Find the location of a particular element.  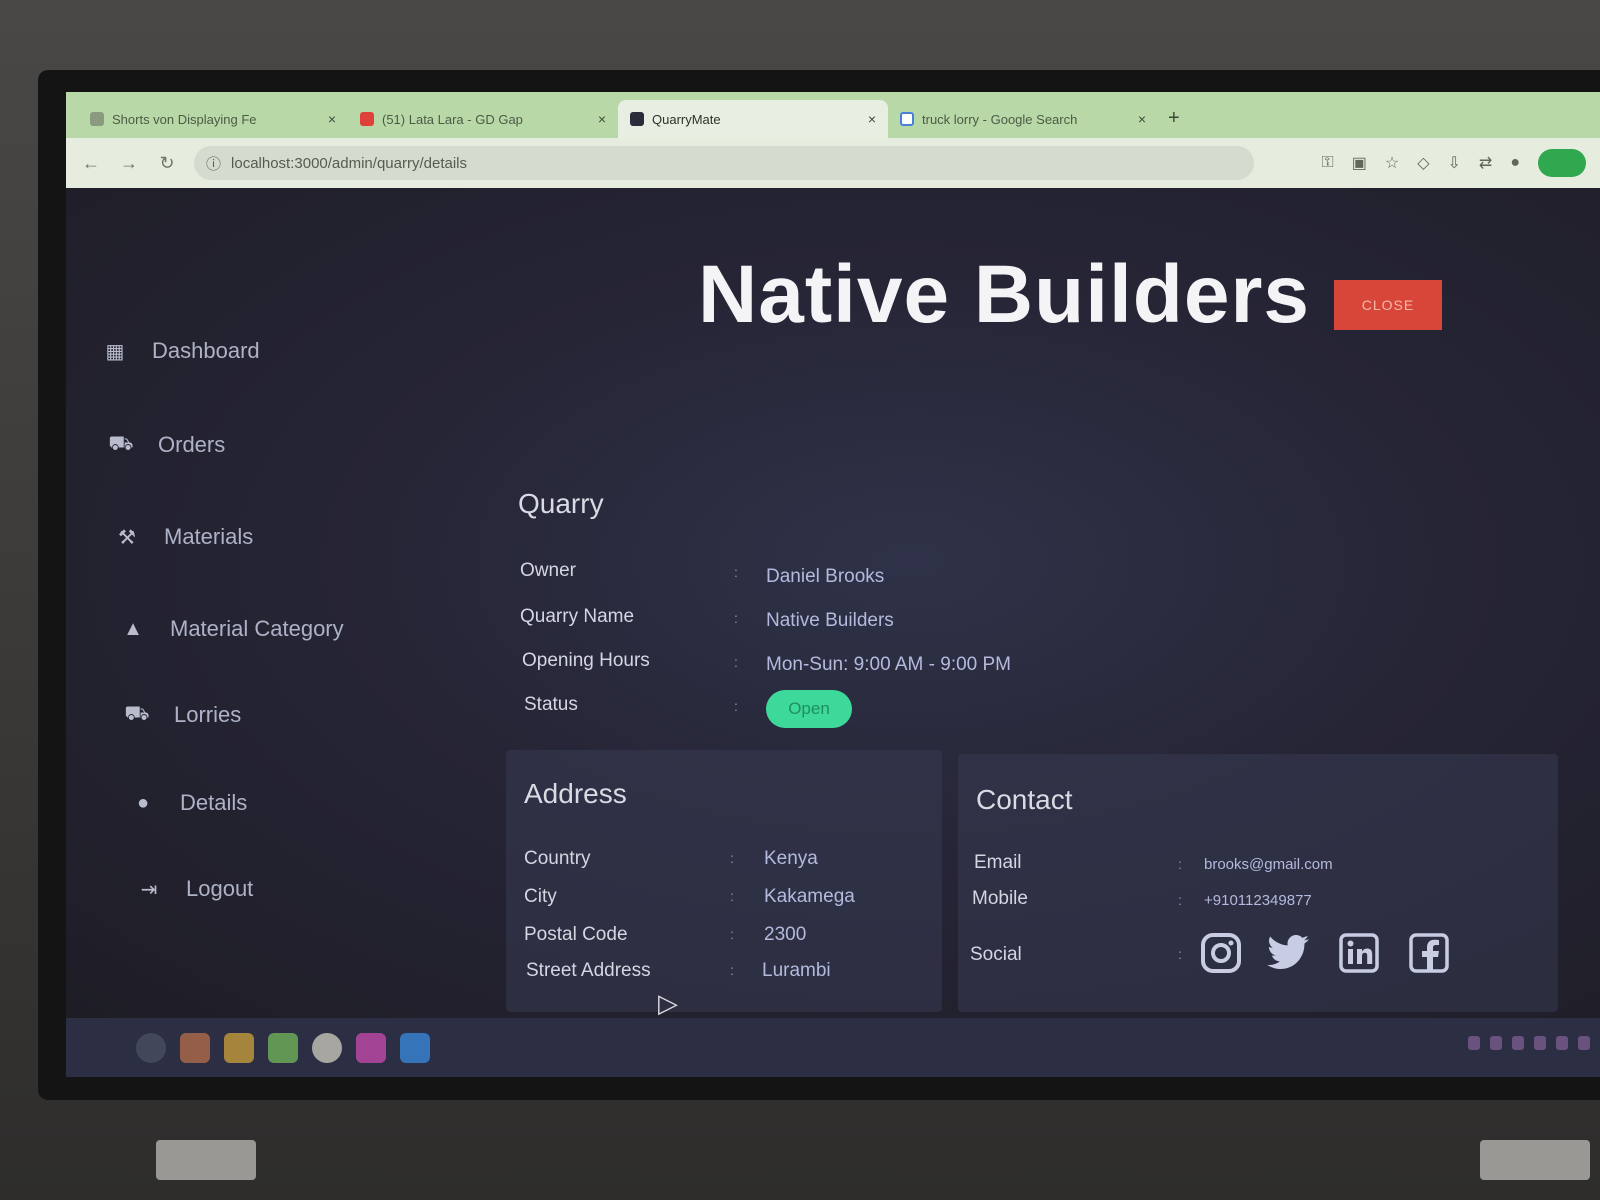

sidebar-item-orders: ⛟ Orders is located at coordinates (167, 445).